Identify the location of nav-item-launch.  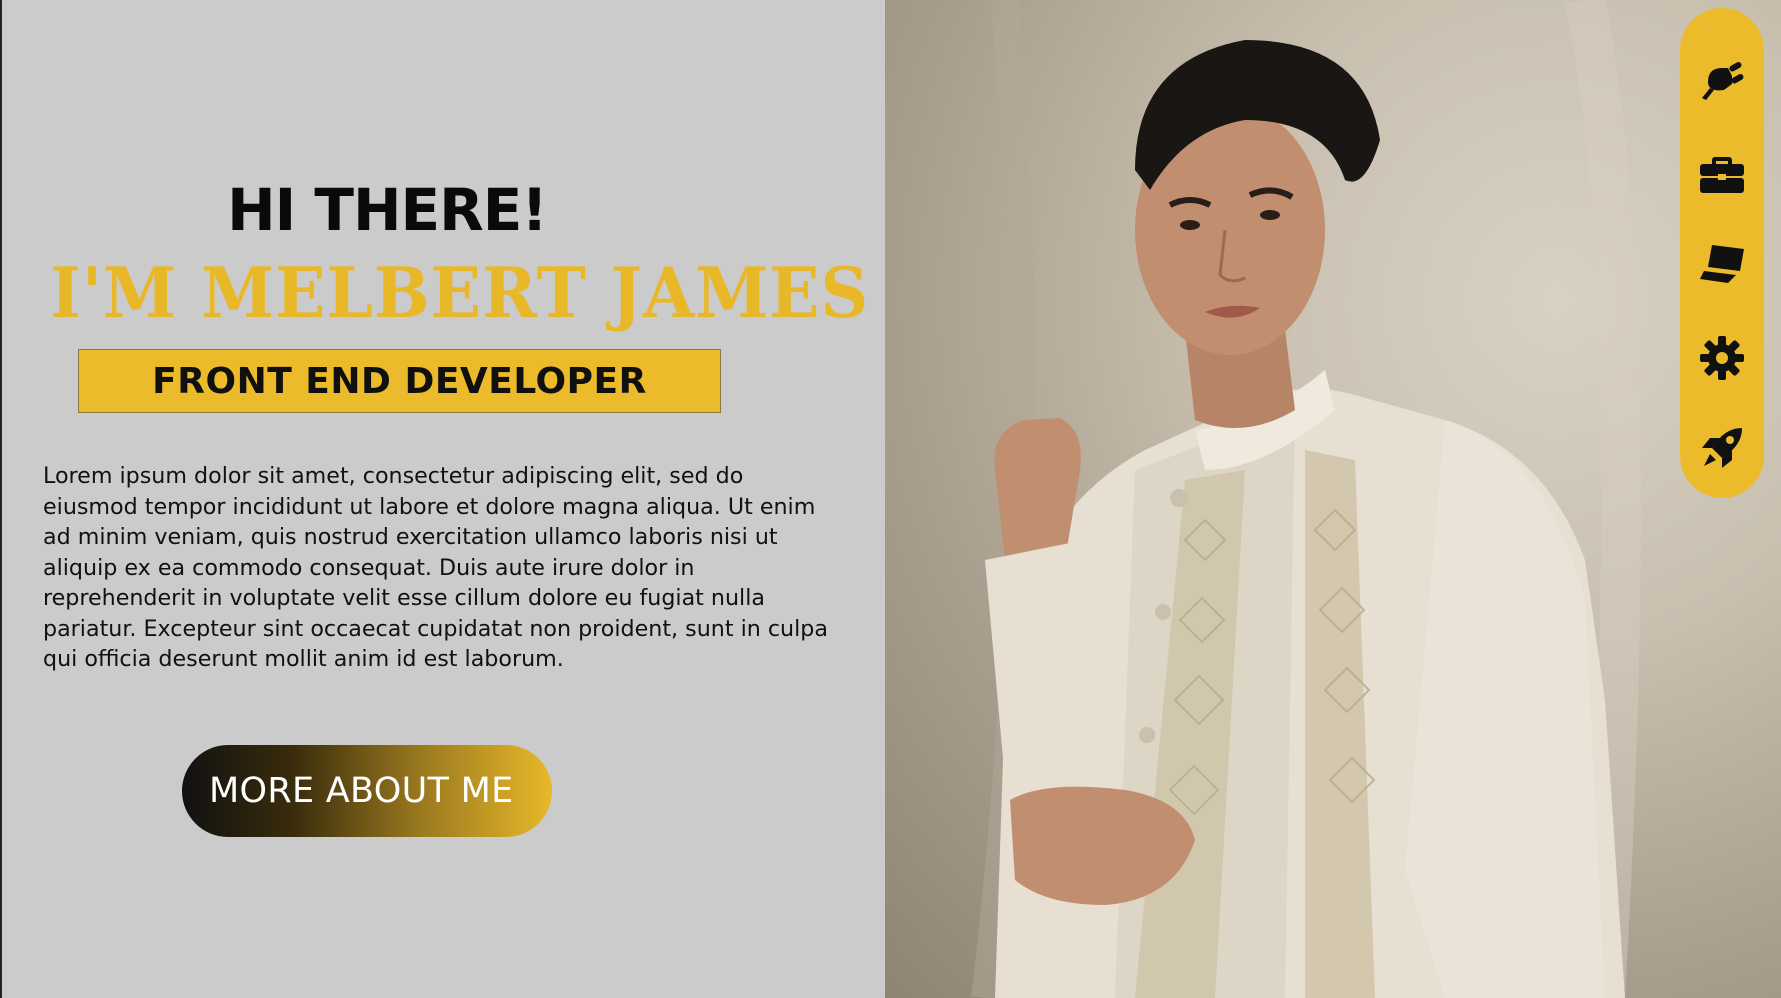
(1722, 448).